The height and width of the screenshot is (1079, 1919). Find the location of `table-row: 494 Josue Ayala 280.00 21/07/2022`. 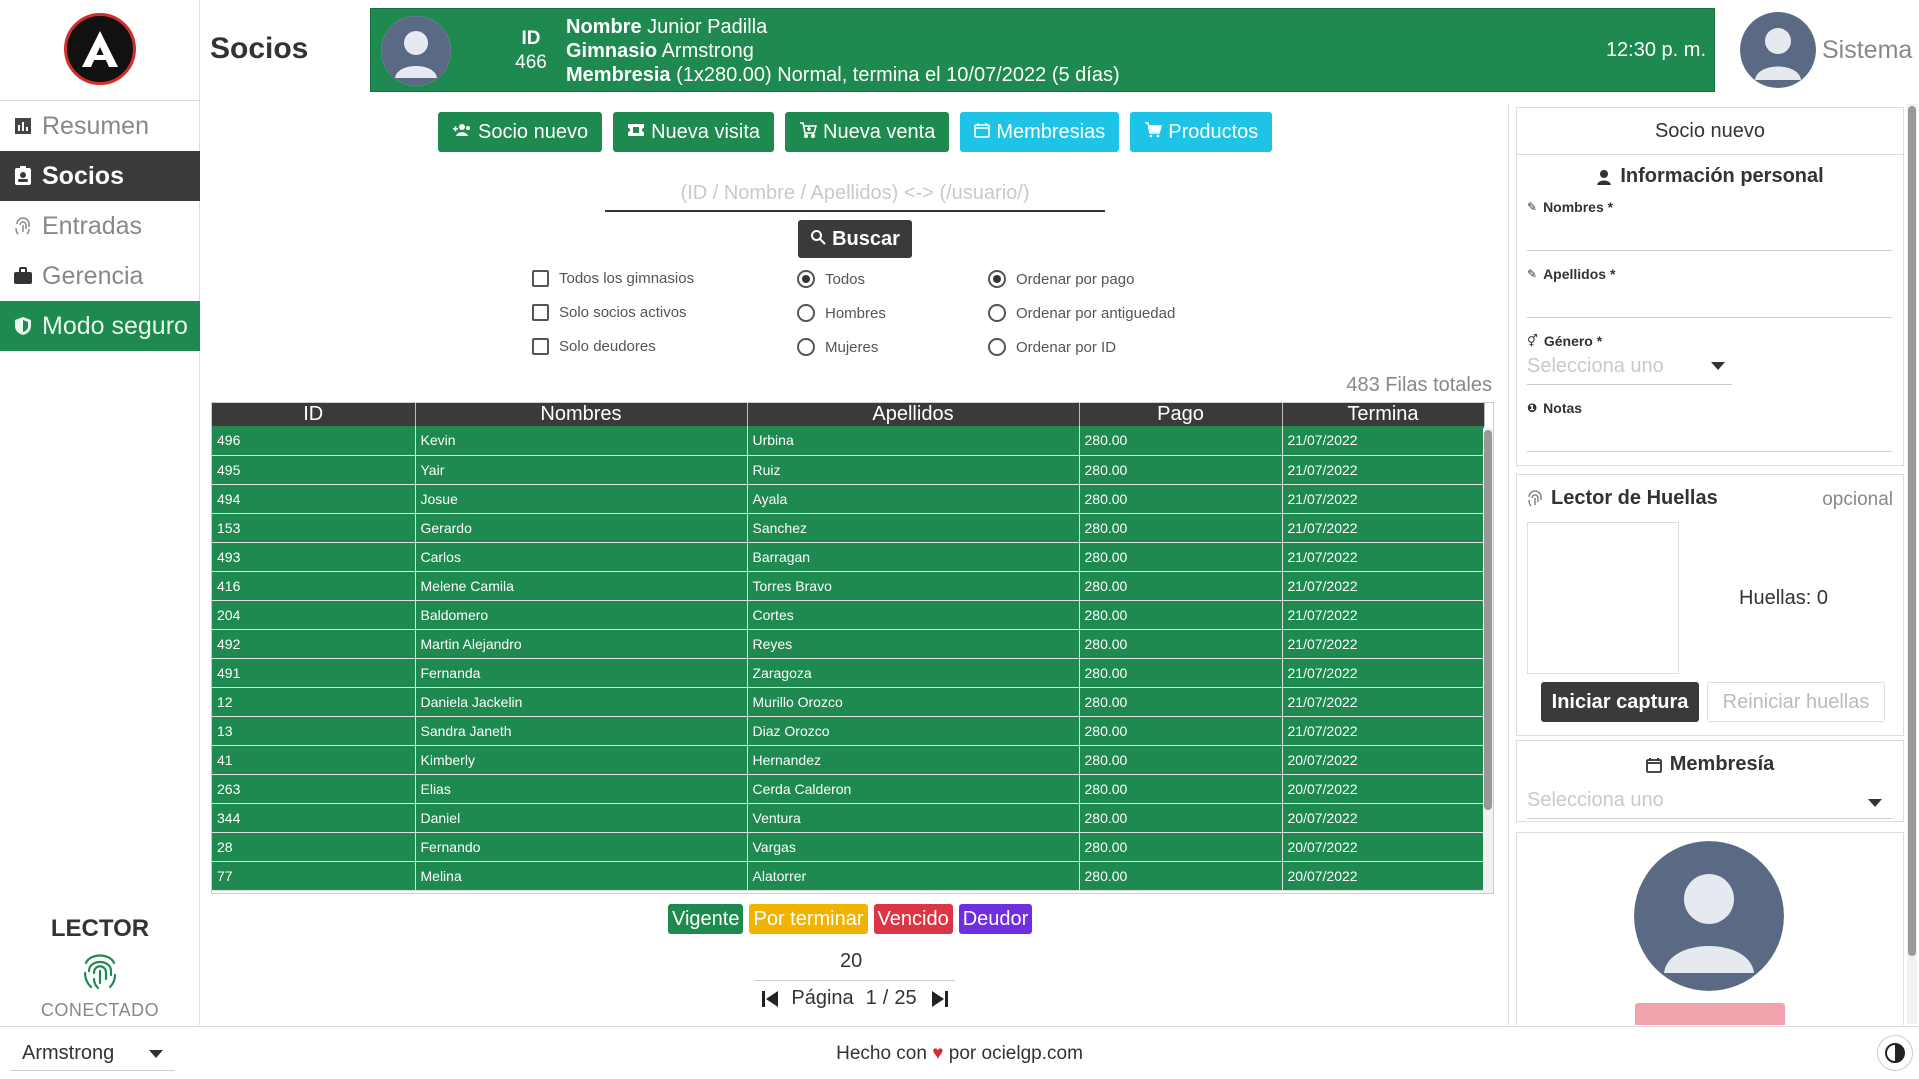

table-row: 494 Josue Ayala 280.00 21/07/2022 is located at coordinates (848, 499).